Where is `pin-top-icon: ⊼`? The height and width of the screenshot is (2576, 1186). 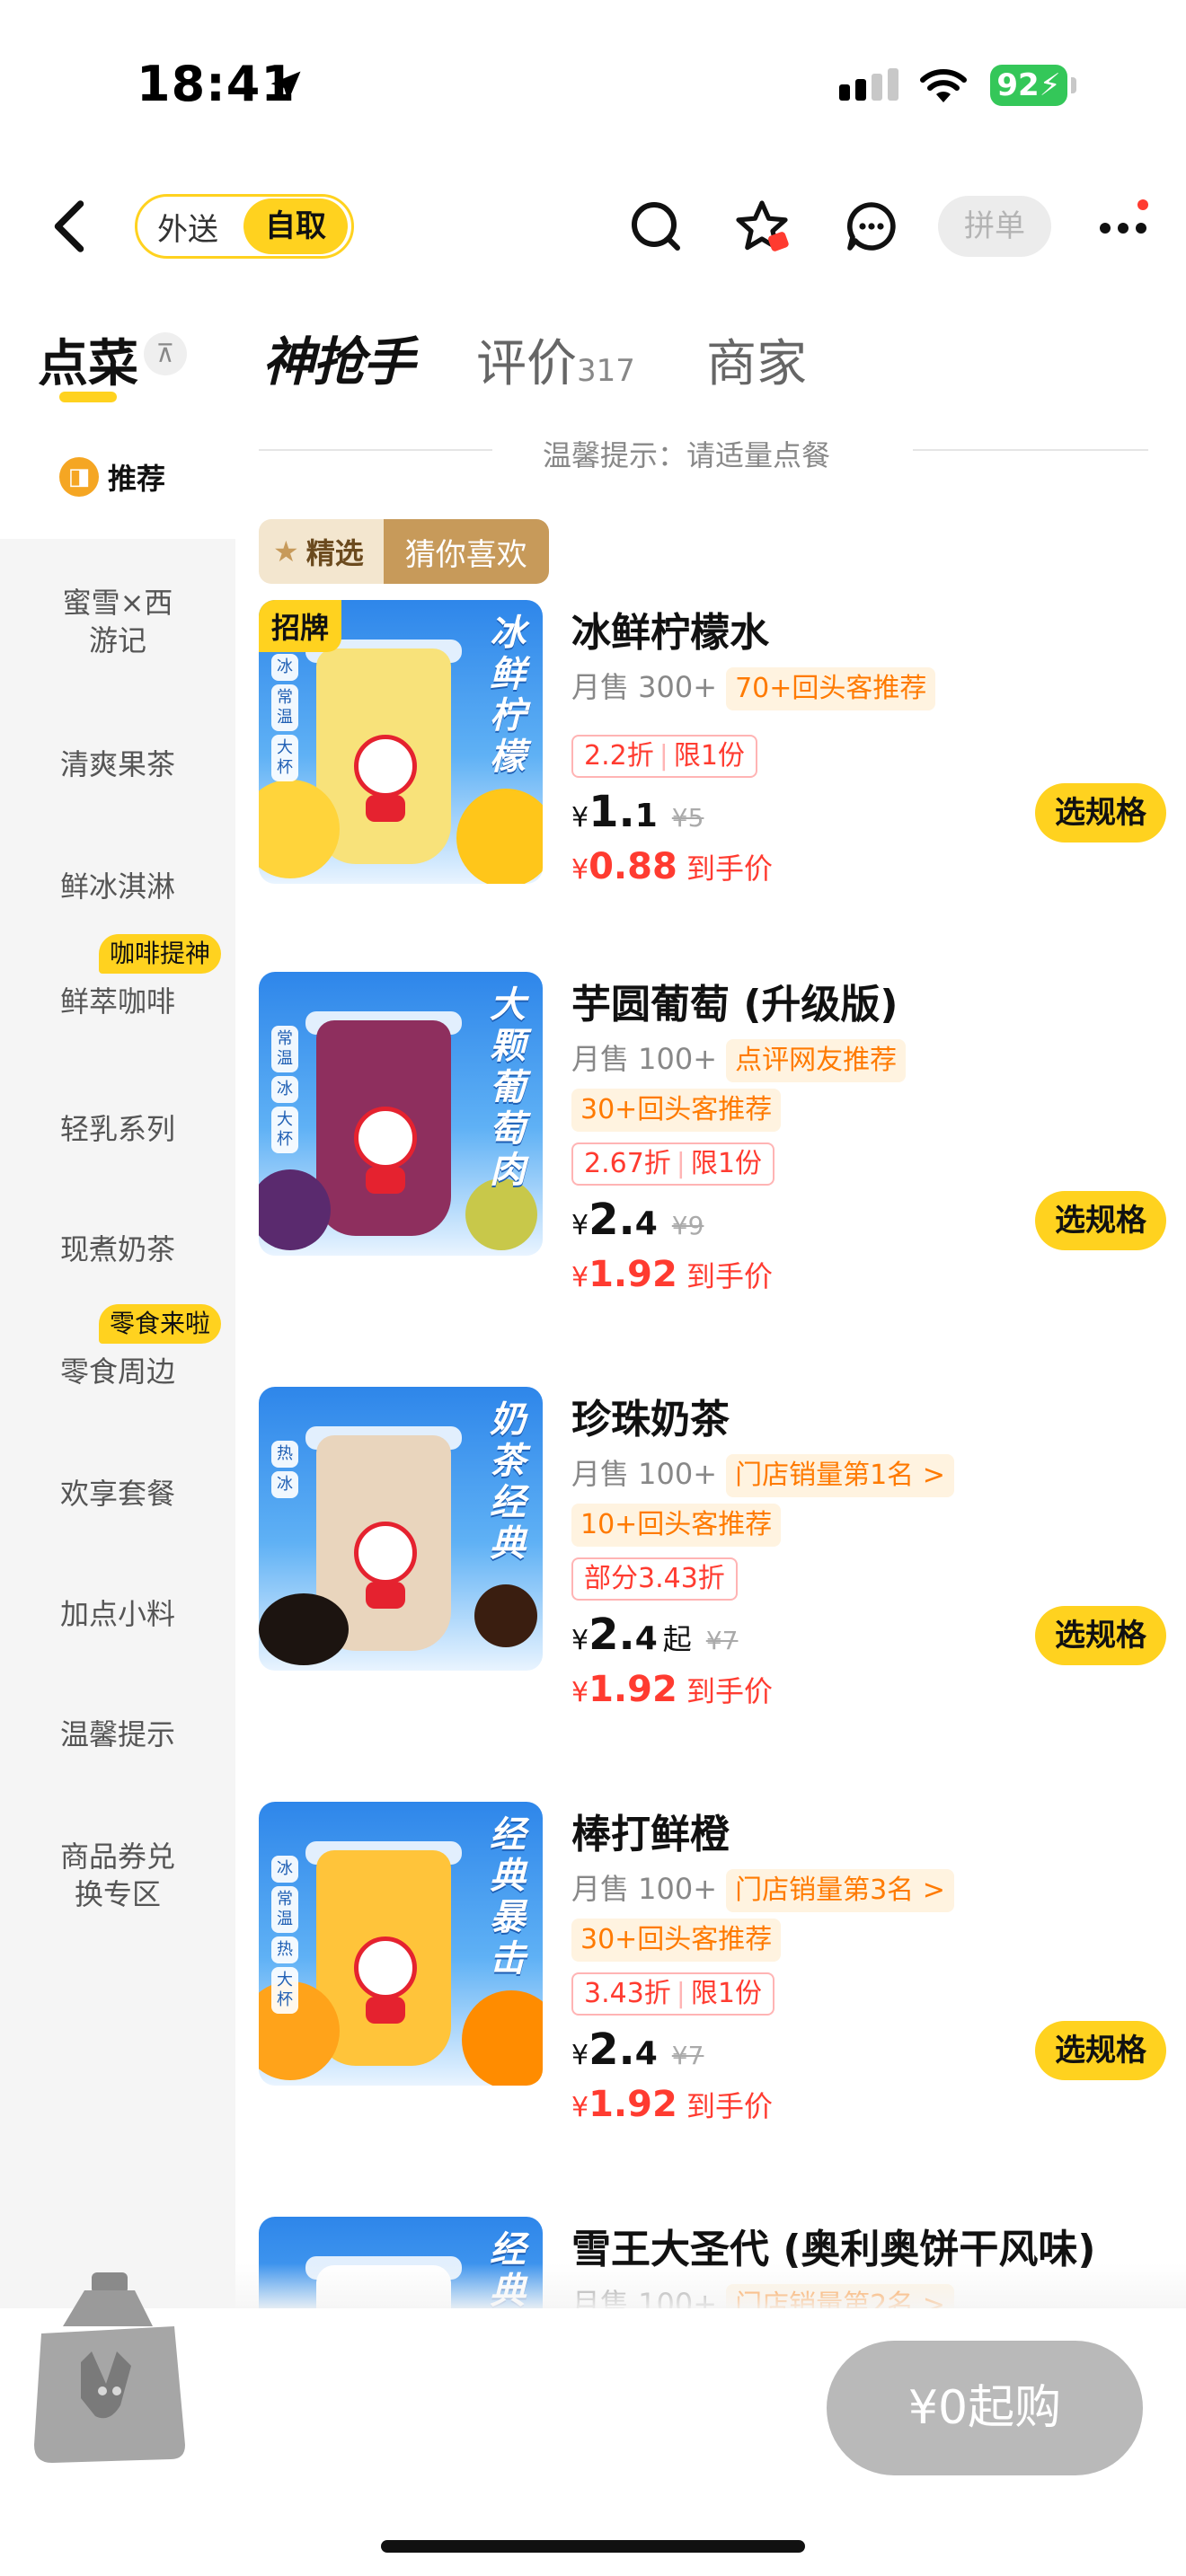 pin-top-icon: ⊼ is located at coordinates (165, 353).